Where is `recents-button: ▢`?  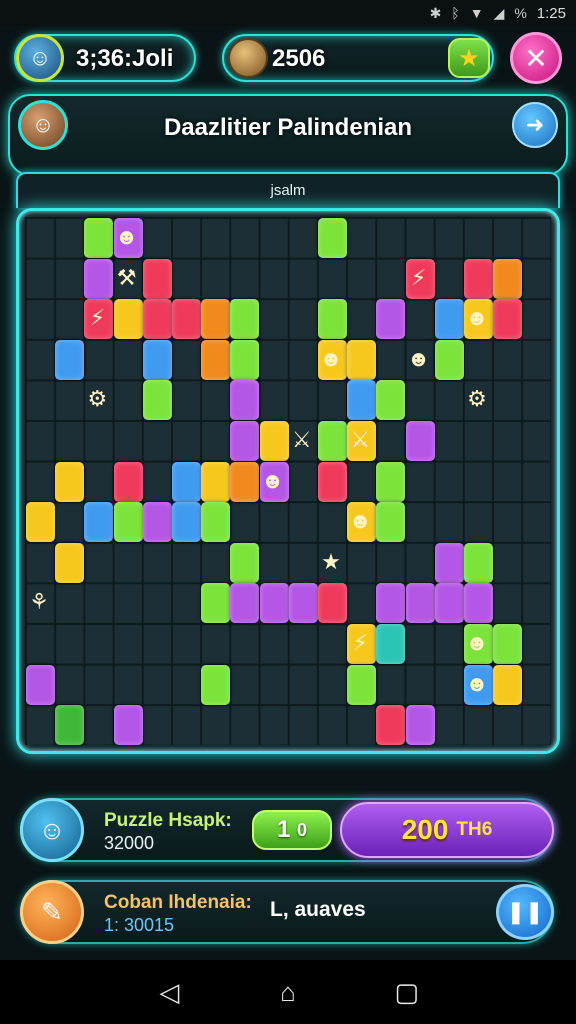 recents-button: ▢ is located at coordinates (407, 992).